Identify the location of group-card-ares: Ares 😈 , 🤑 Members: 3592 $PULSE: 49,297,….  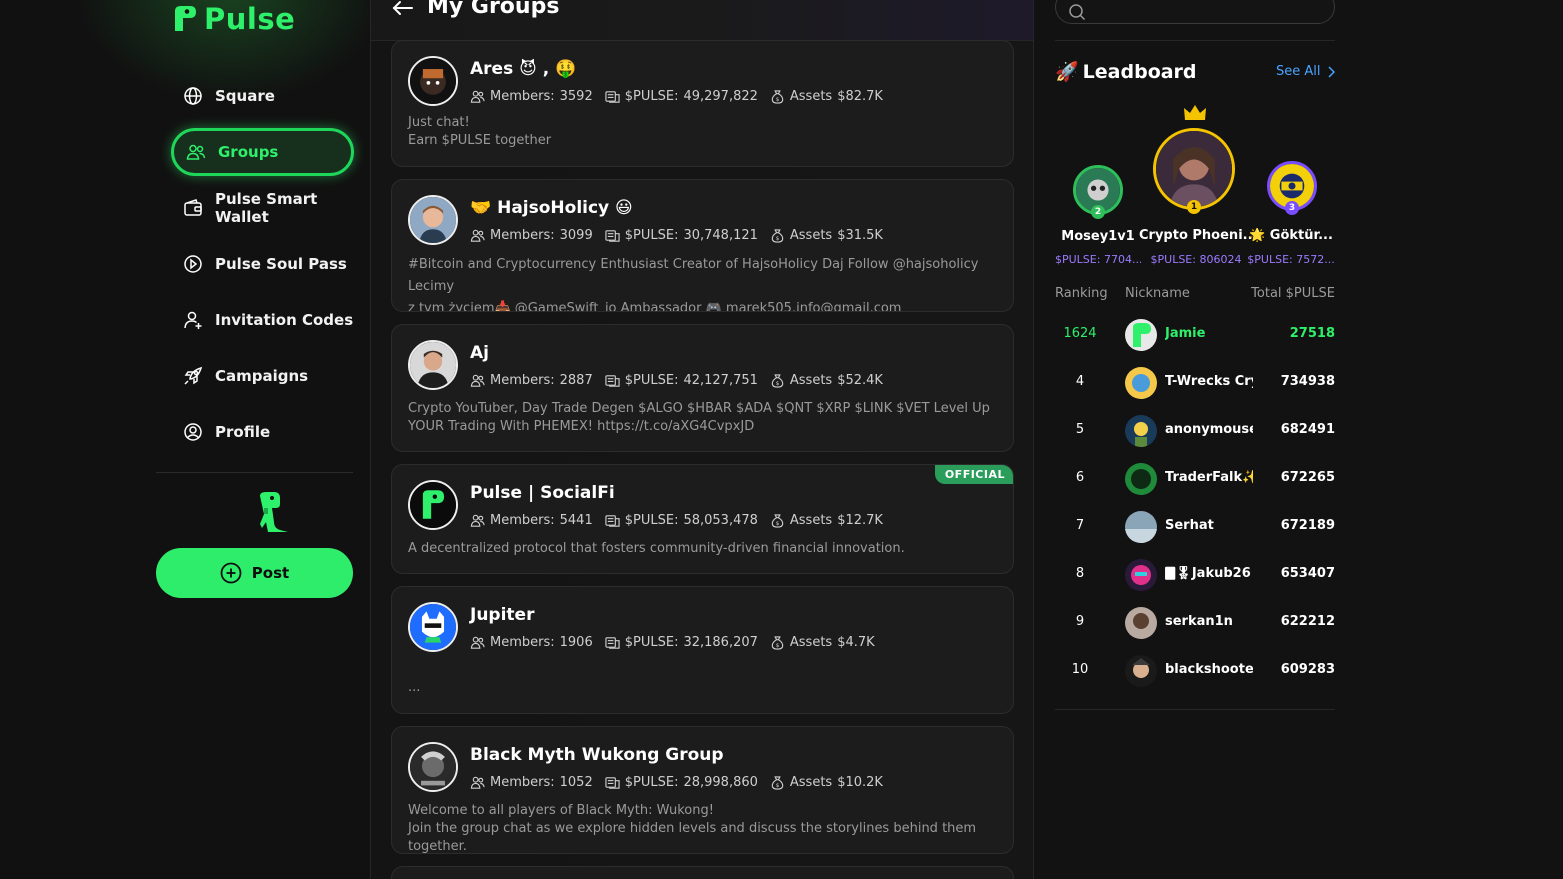
(702, 103).